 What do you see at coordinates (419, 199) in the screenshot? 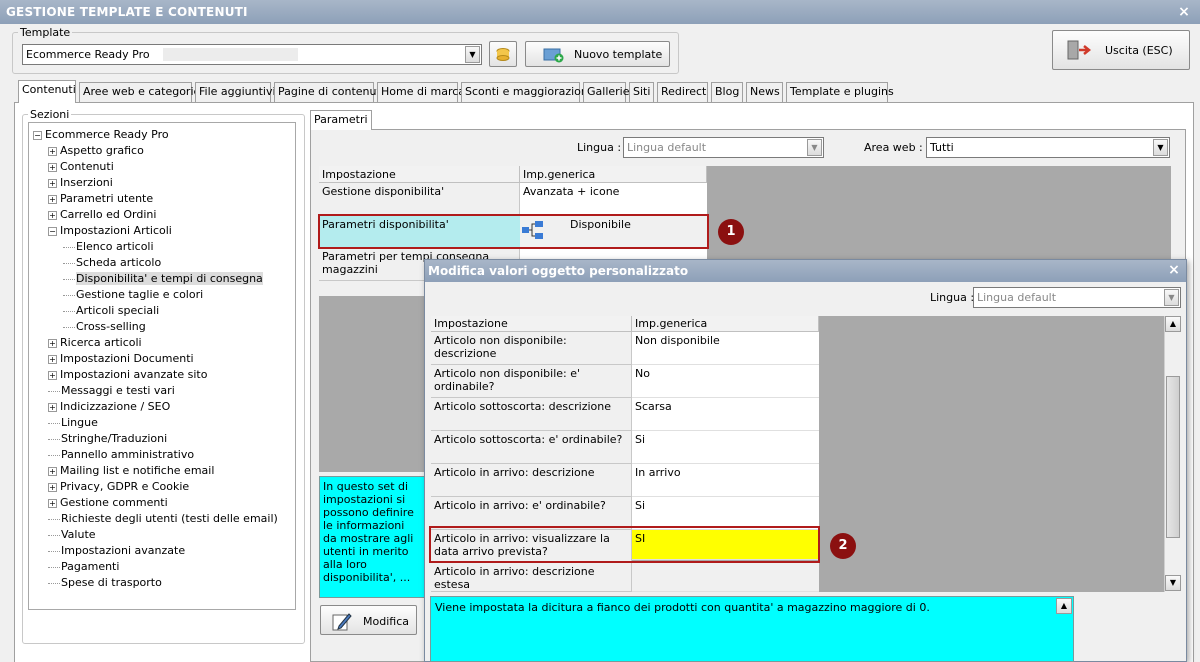
I see `params-row-key: Gestione disponibilita'` at bounding box center [419, 199].